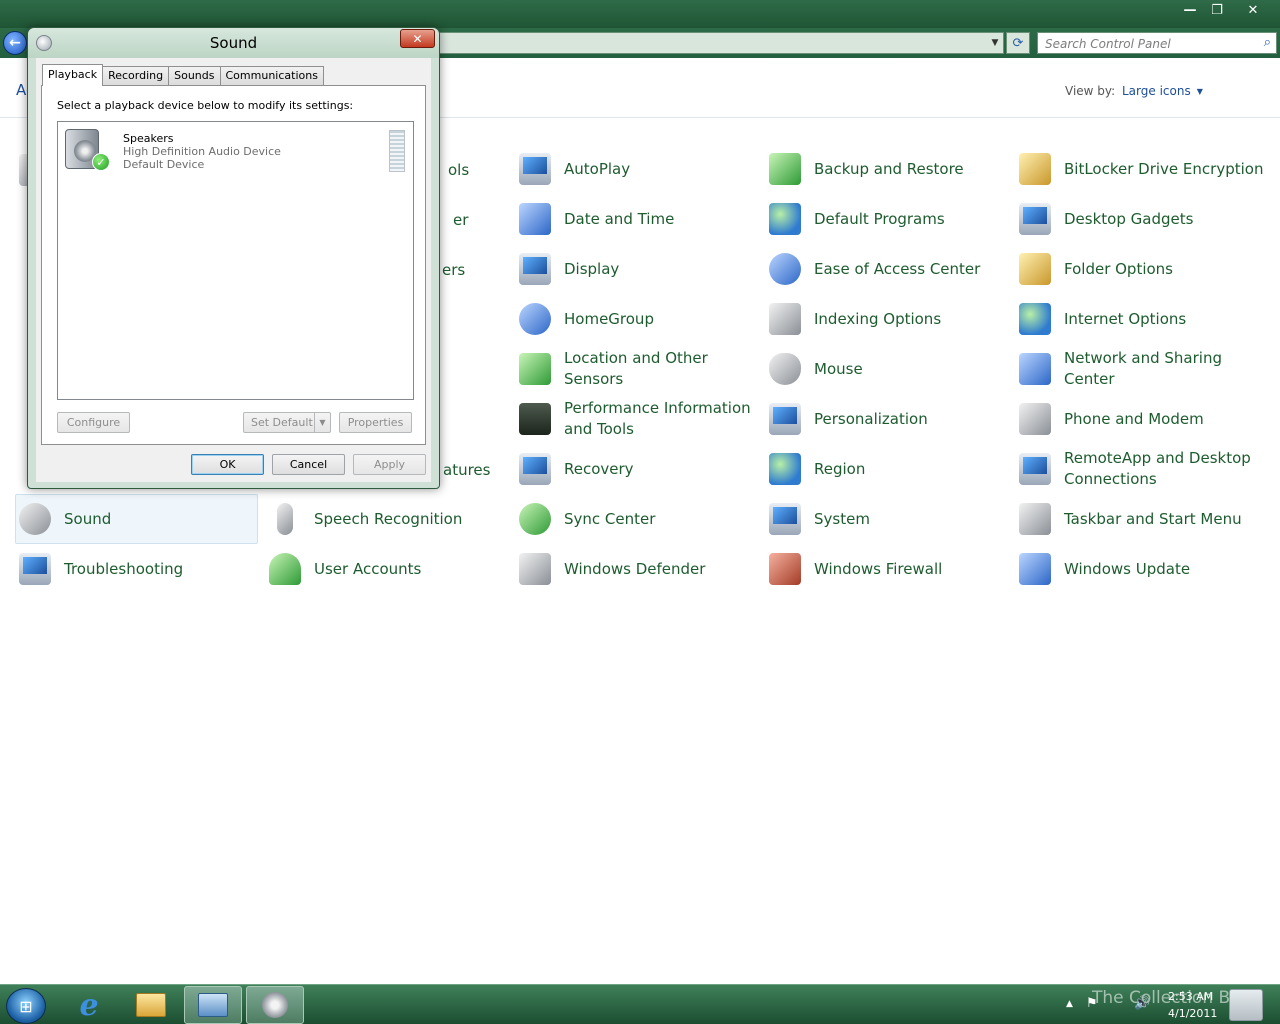  I want to click on cp-item-mouse: Mouse, so click(886, 369).